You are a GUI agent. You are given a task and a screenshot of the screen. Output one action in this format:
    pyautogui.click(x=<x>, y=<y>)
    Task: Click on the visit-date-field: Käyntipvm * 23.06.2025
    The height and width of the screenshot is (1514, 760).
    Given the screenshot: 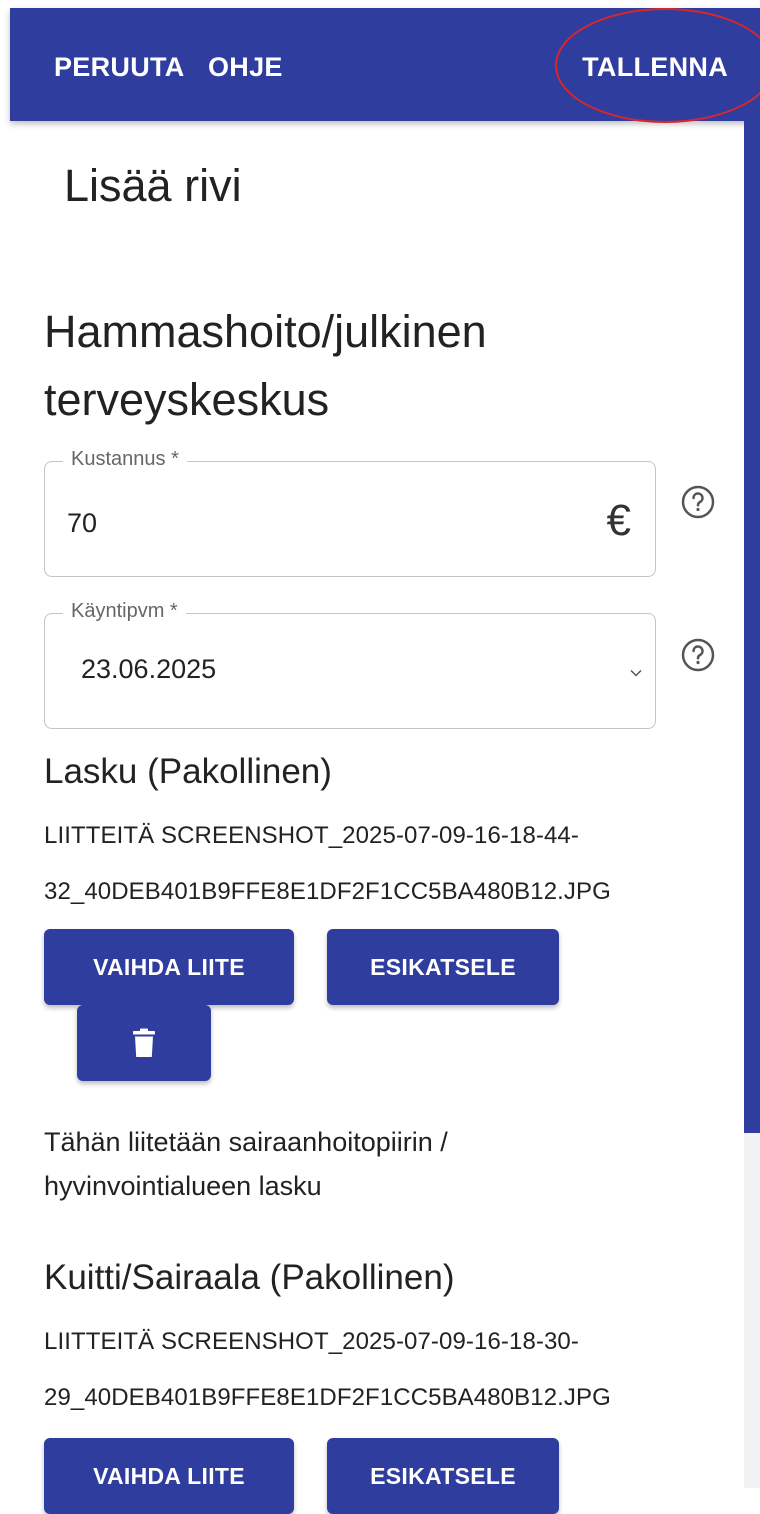 What is the action you would take?
    pyautogui.click(x=350, y=664)
    